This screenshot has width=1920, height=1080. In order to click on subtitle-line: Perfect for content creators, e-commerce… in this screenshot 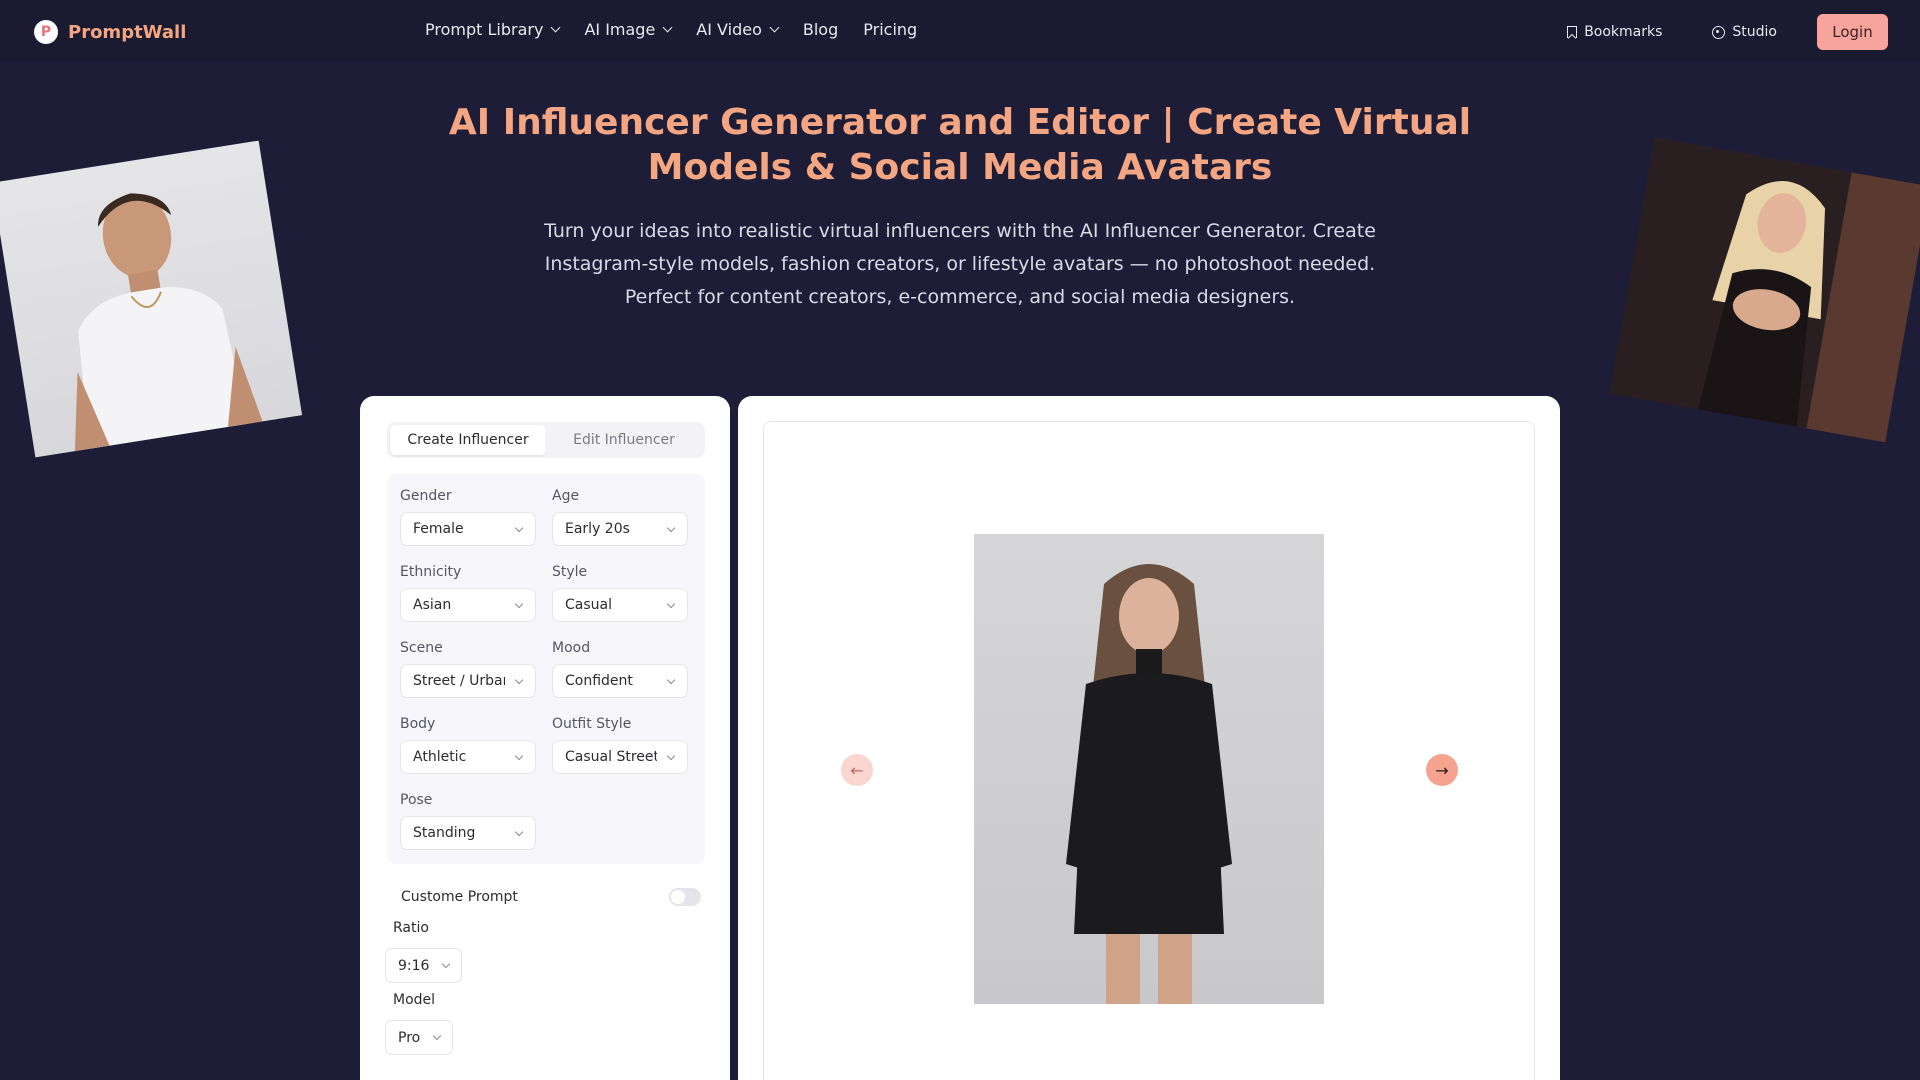, I will do `click(960, 297)`.